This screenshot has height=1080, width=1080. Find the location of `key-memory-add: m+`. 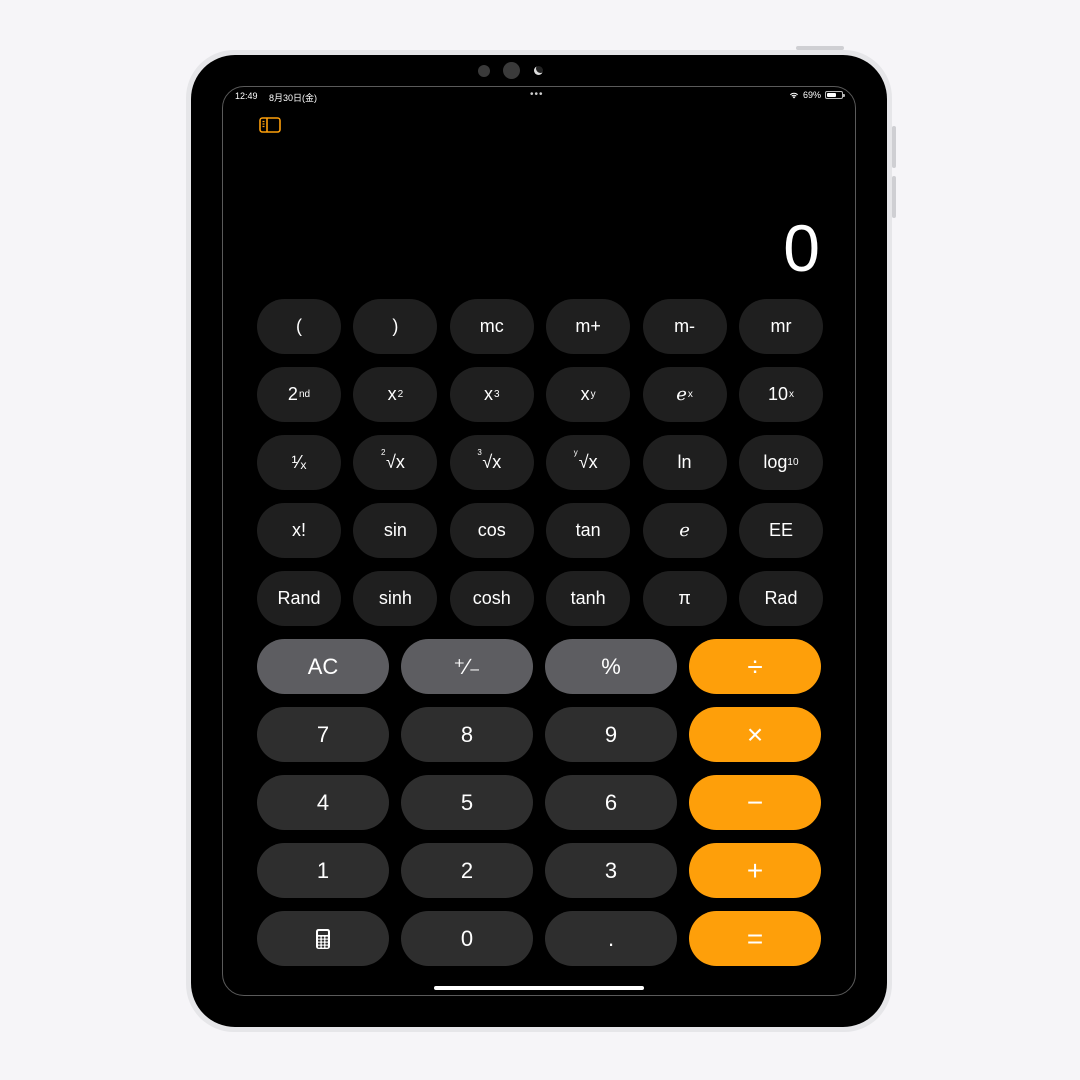

key-memory-add: m+ is located at coordinates (588, 326).